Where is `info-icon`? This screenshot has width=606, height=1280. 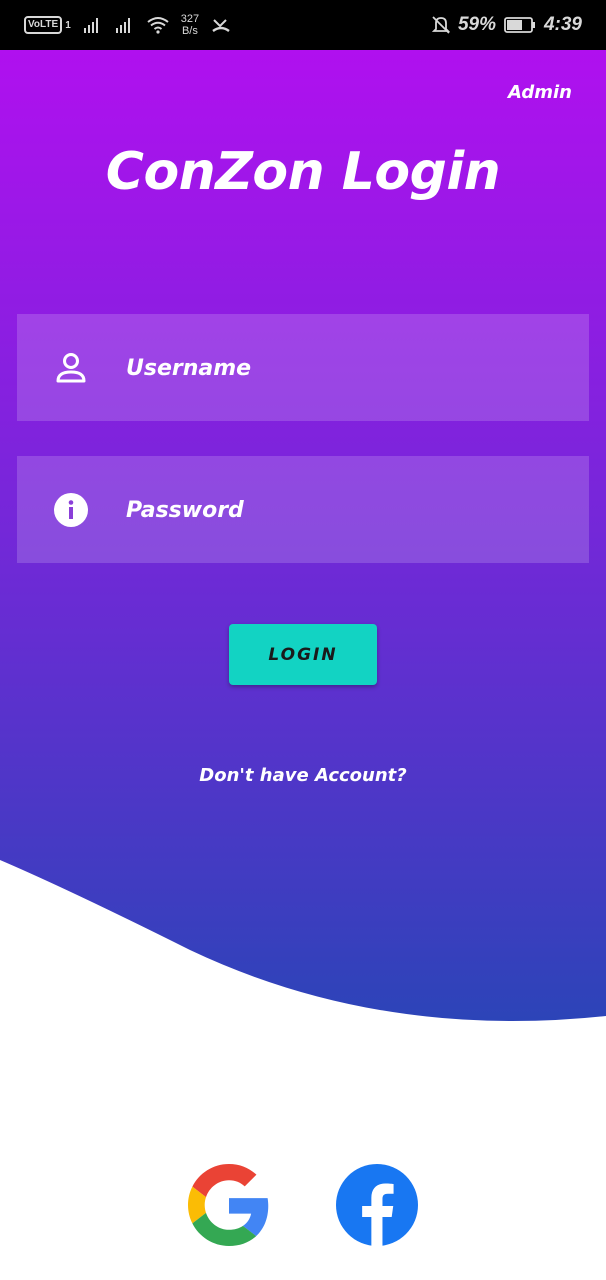 info-icon is located at coordinates (71, 510).